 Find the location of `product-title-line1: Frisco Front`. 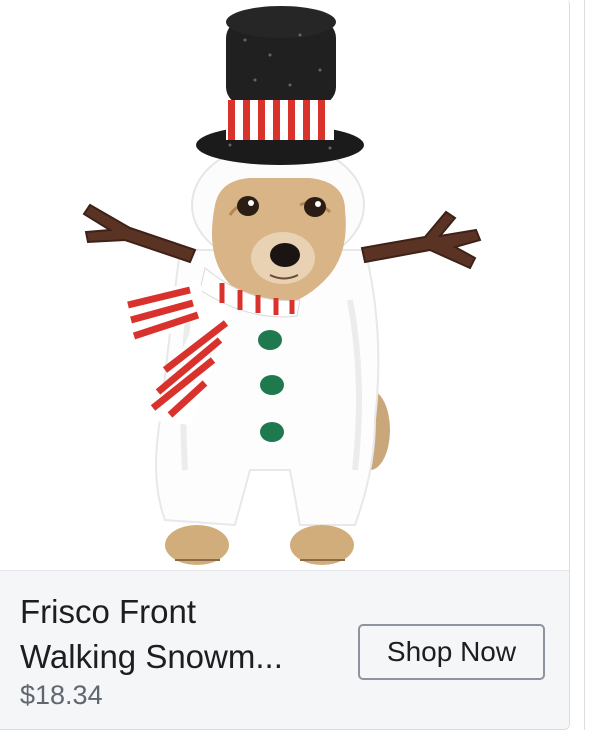

product-title-line1: Frisco Front is located at coordinates (108, 611).